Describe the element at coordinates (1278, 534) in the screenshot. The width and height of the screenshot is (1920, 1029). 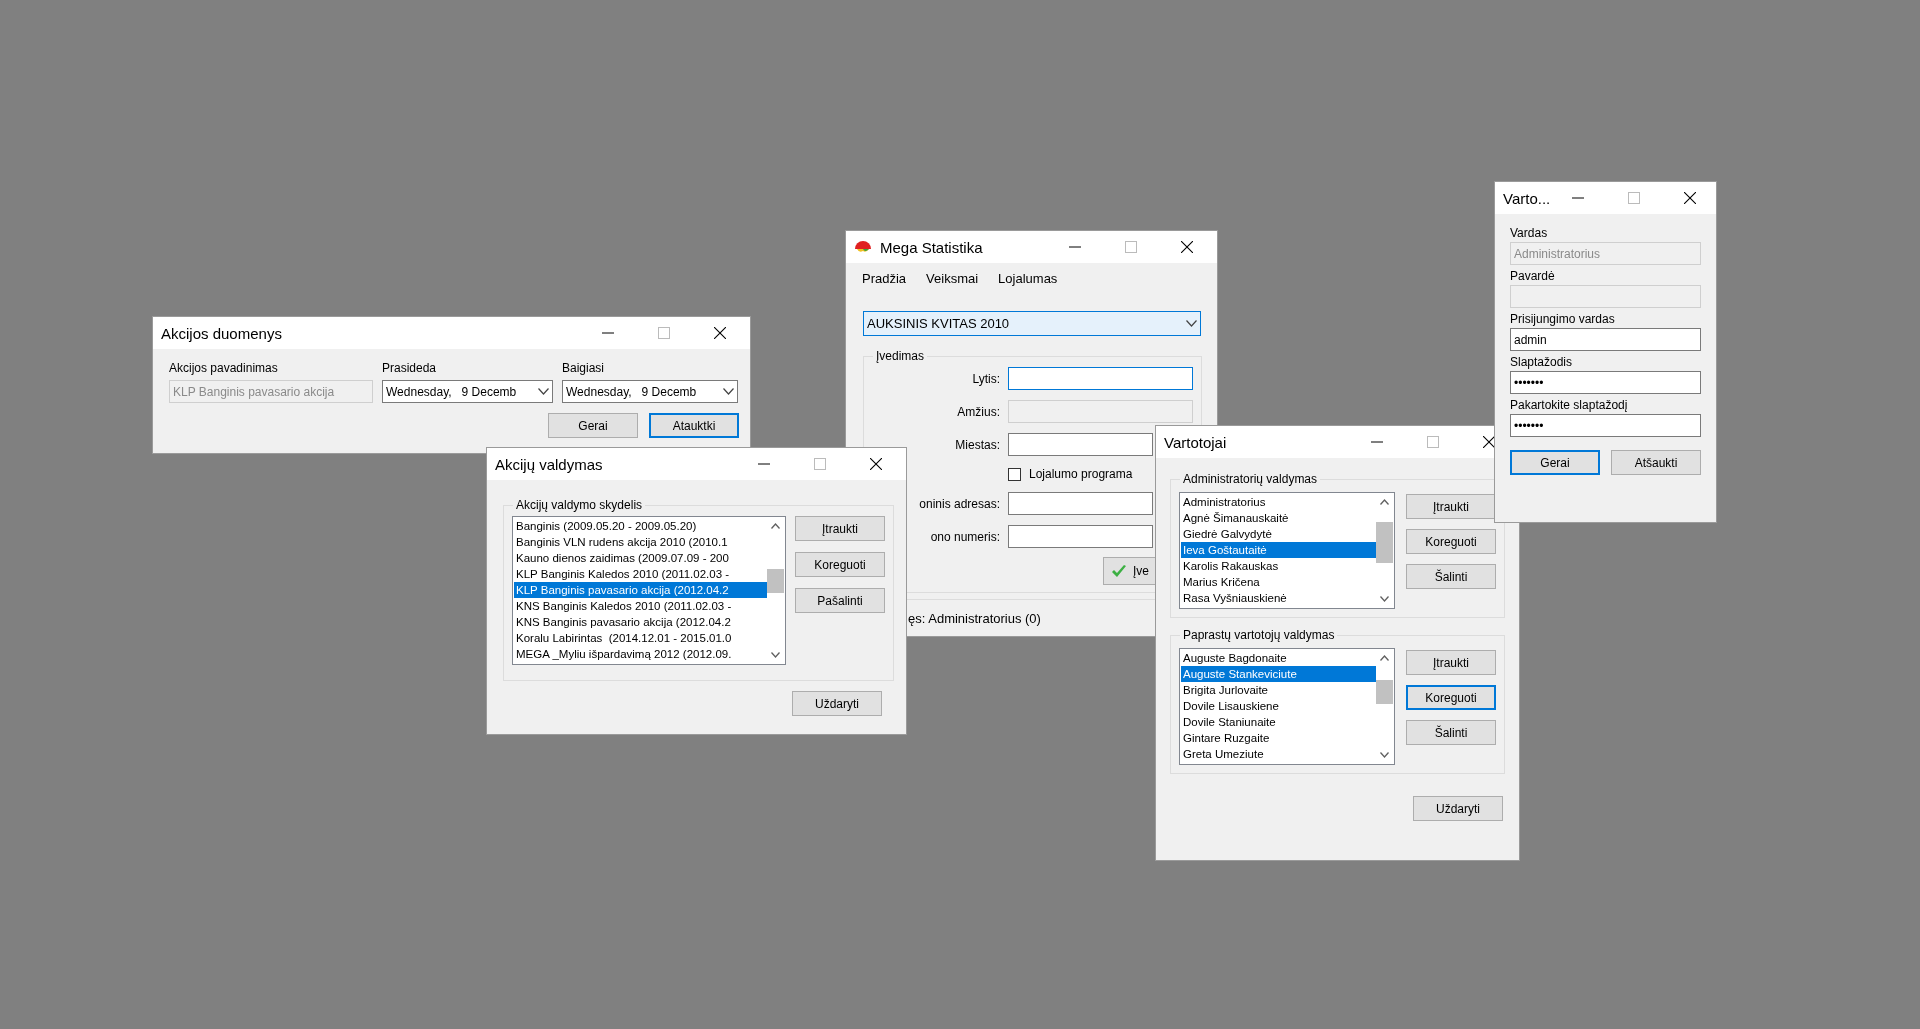
I see `list-item: Giedrė Galvydytė` at that location.